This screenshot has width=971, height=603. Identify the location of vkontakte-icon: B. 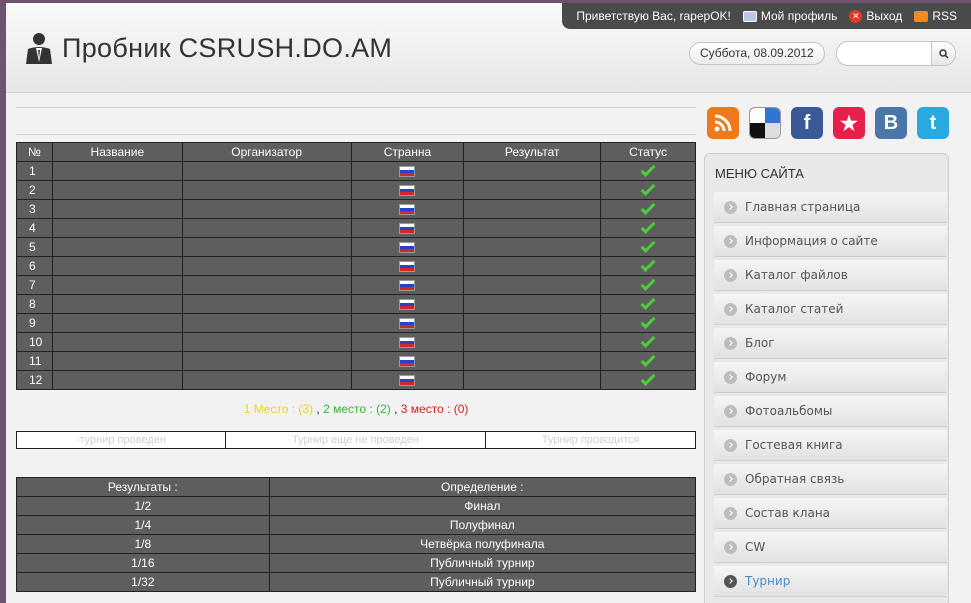
(891, 123).